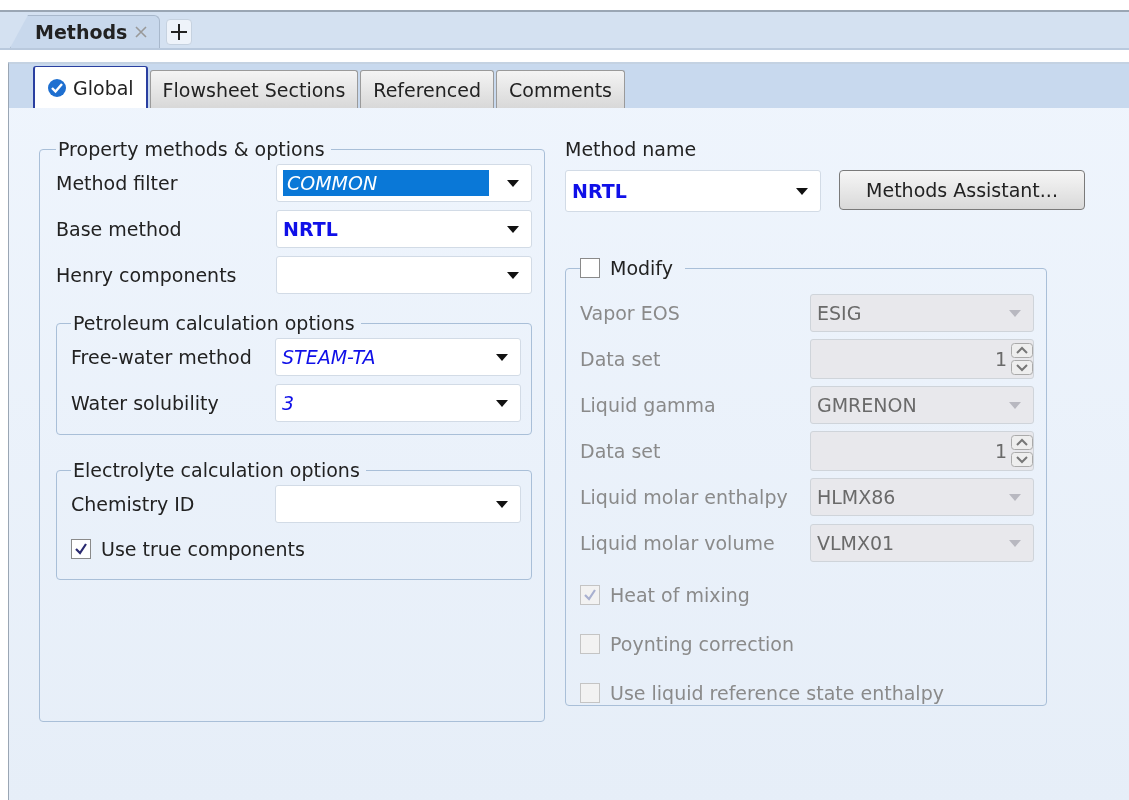  I want to click on dropdown-value: HLMX86, so click(857, 497).